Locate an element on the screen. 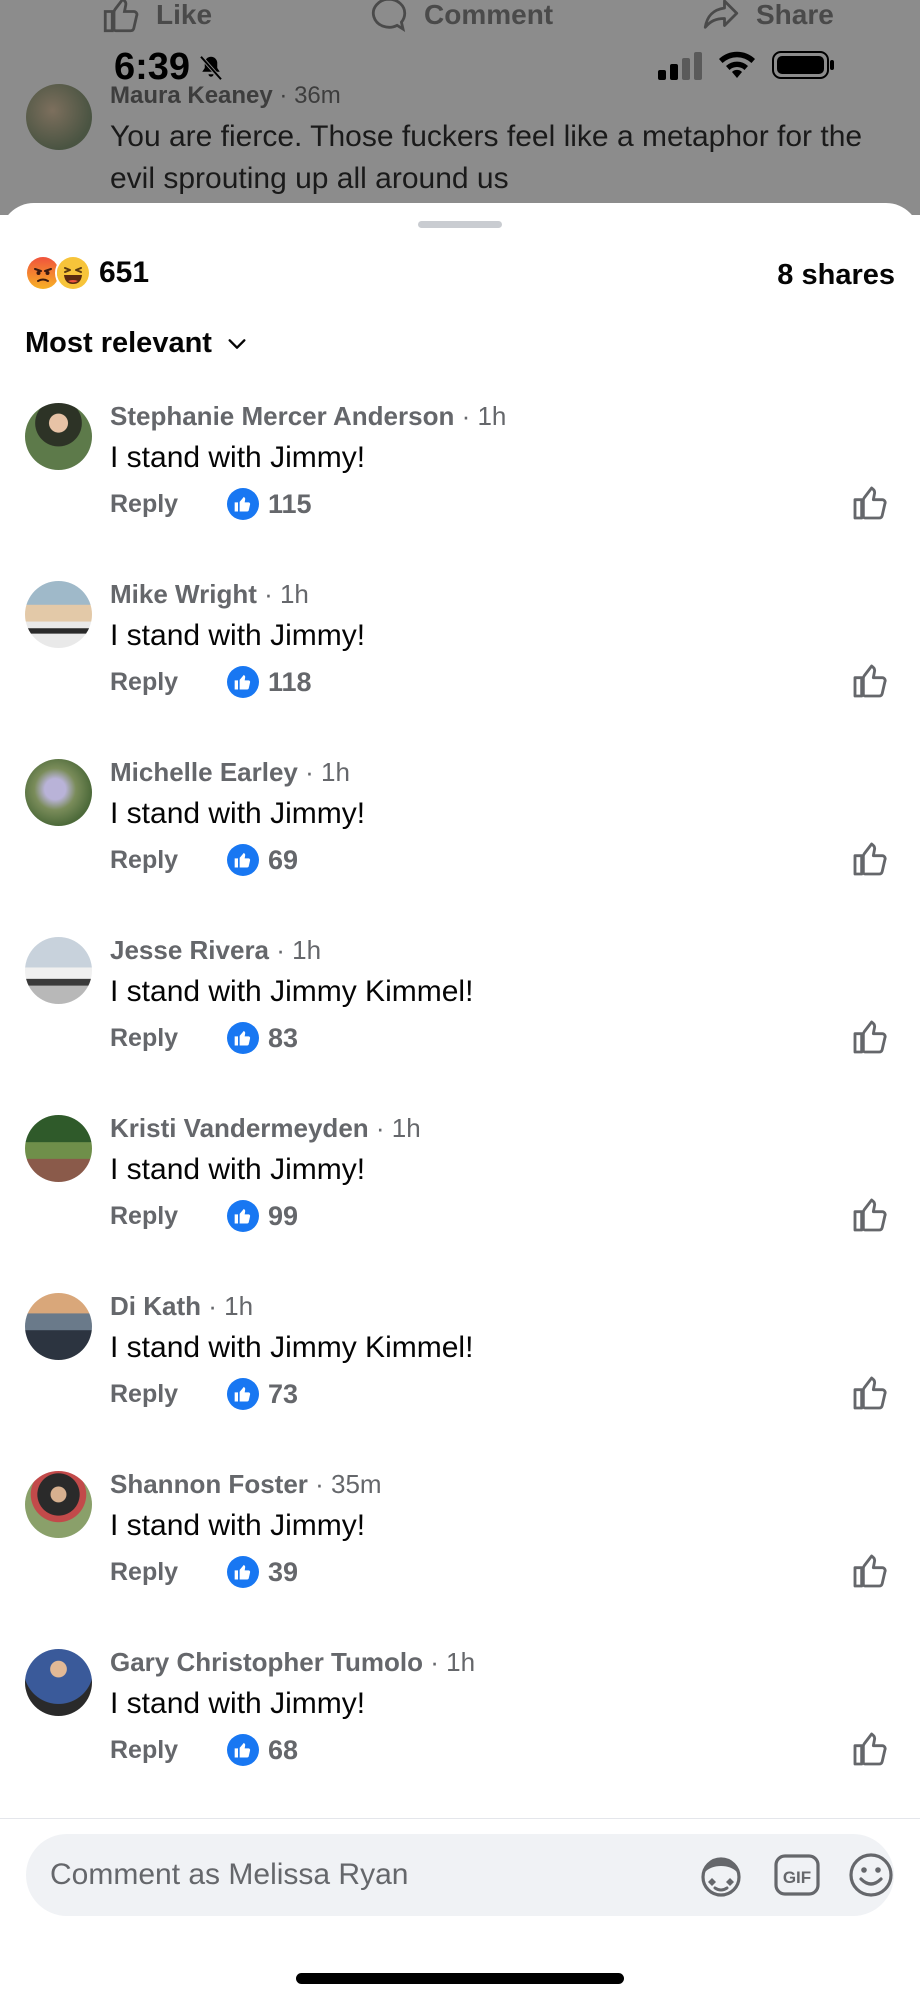  composer-divider is located at coordinates (460, 1818).